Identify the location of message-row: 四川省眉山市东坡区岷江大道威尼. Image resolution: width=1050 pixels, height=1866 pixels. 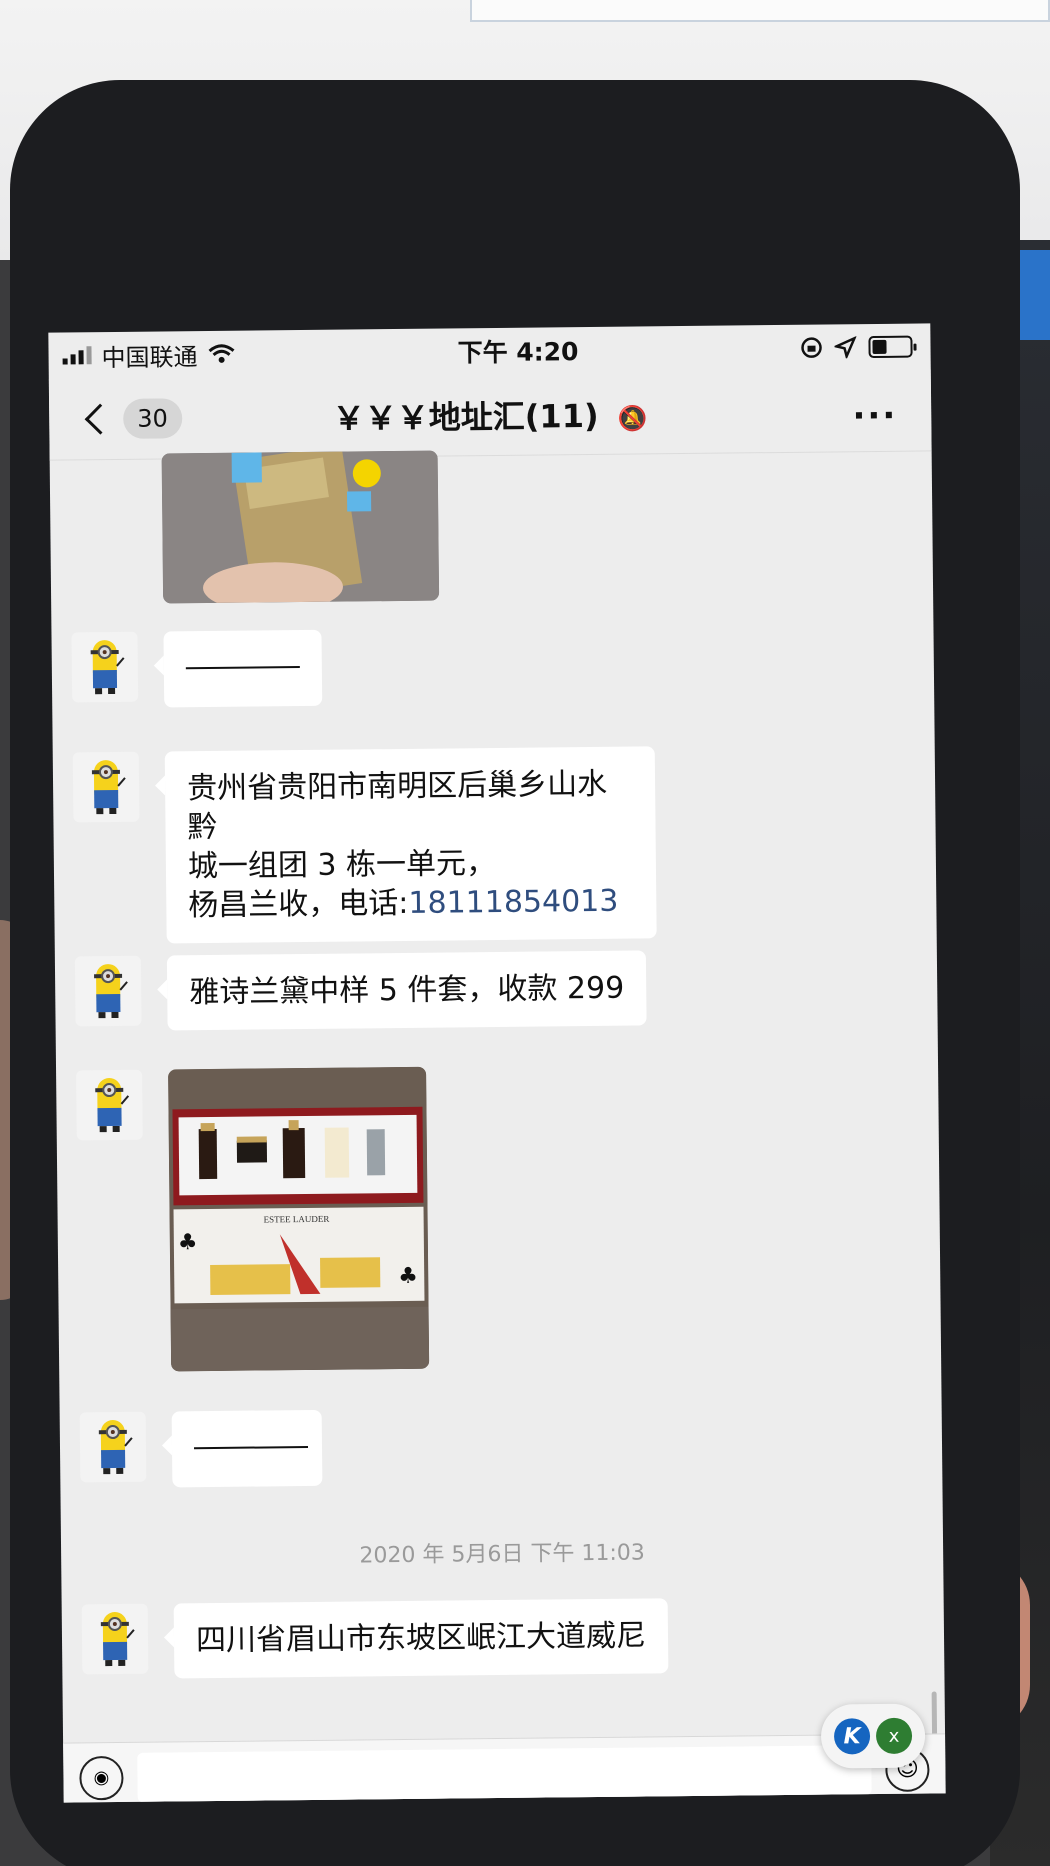
(375, 1638).